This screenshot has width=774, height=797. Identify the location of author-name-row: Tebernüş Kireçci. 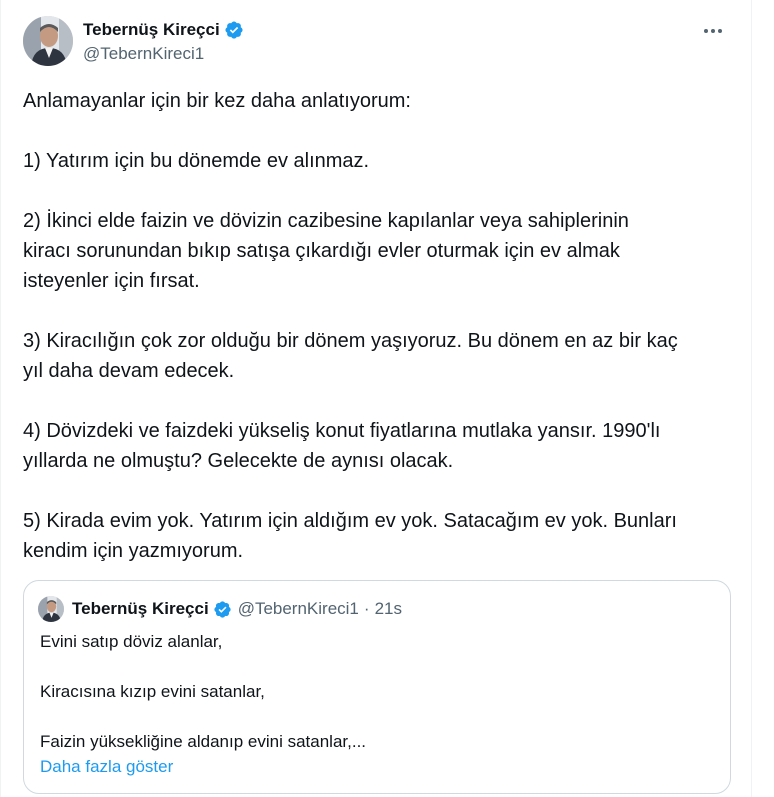
(163, 30).